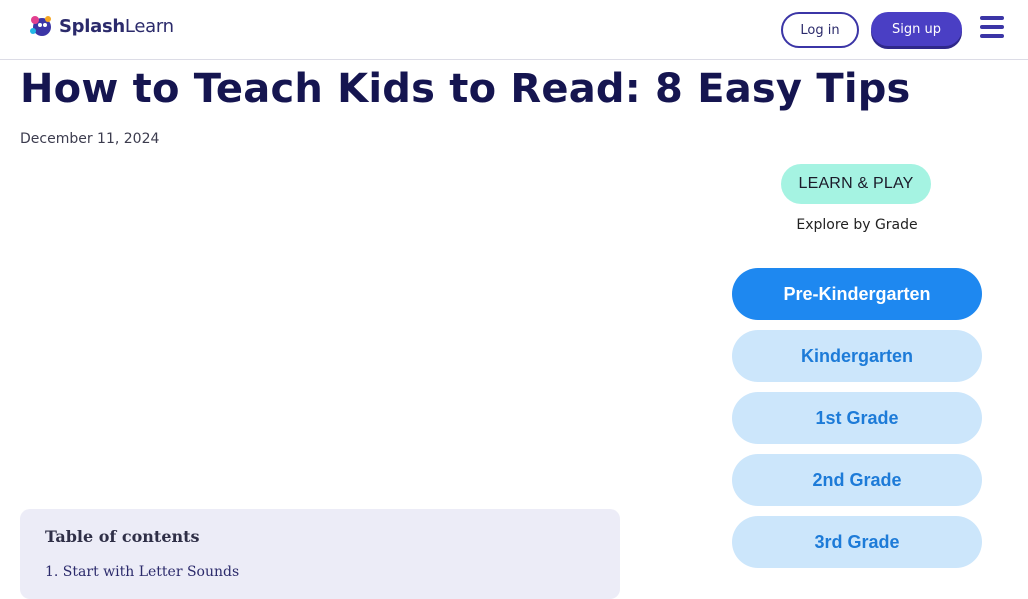 Image resolution: width=1028 pixels, height=599 pixels. Describe the element at coordinates (90, 139) in the screenshot. I see `publish-date: December 11, 2024` at that location.